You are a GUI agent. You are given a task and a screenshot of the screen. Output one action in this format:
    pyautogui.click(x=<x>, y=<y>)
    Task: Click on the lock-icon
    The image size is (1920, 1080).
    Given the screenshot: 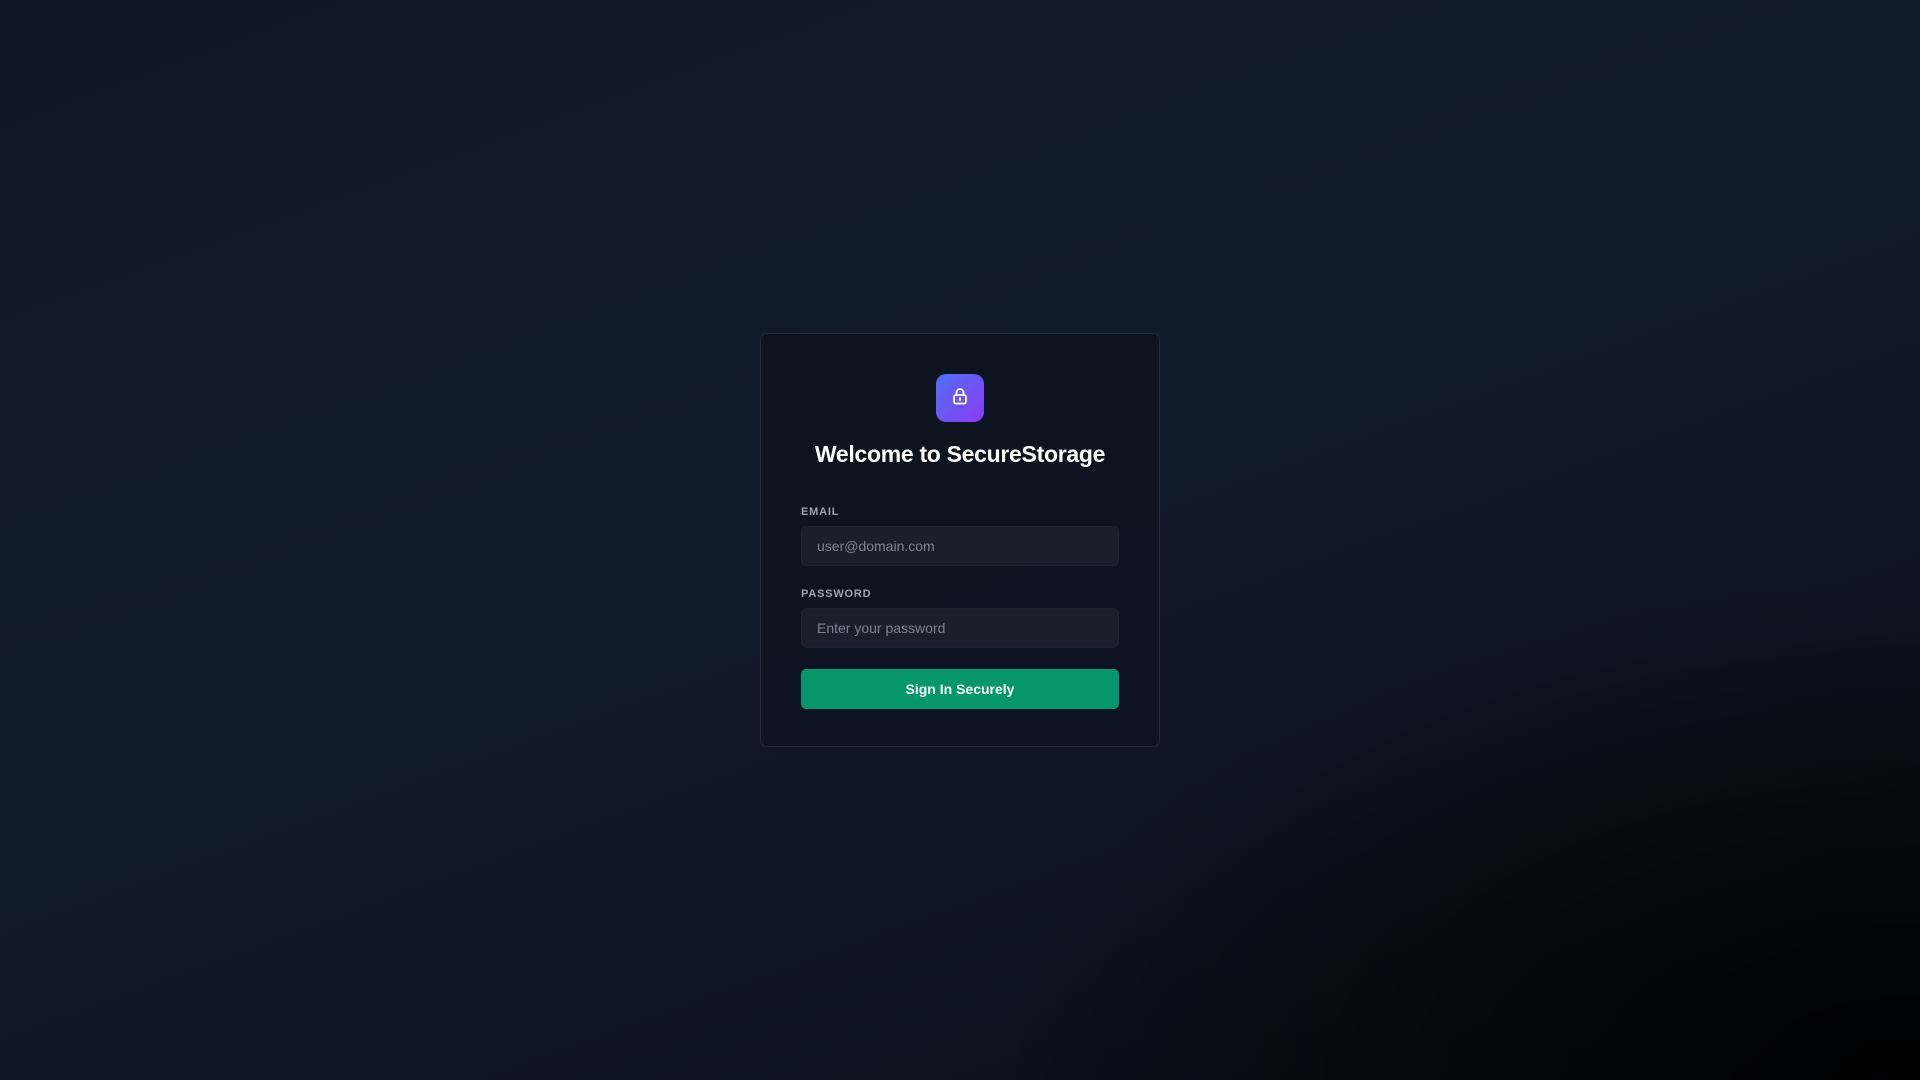 What is the action you would take?
    pyautogui.click(x=960, y=398)
    